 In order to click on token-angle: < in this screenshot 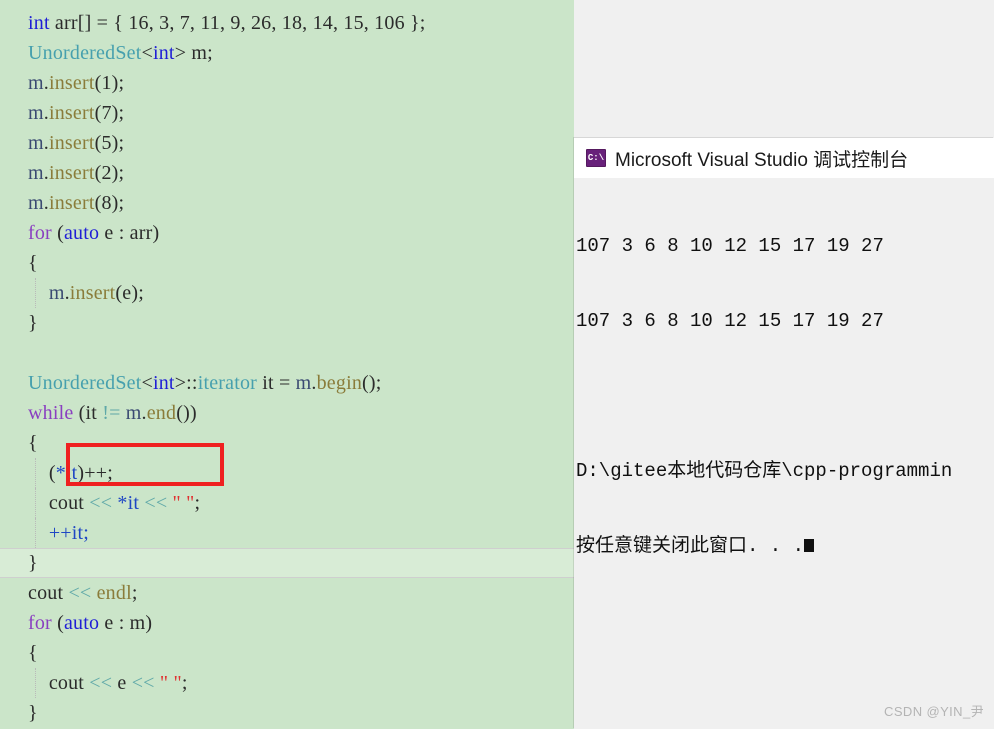, I will do `click(147, 53)`.